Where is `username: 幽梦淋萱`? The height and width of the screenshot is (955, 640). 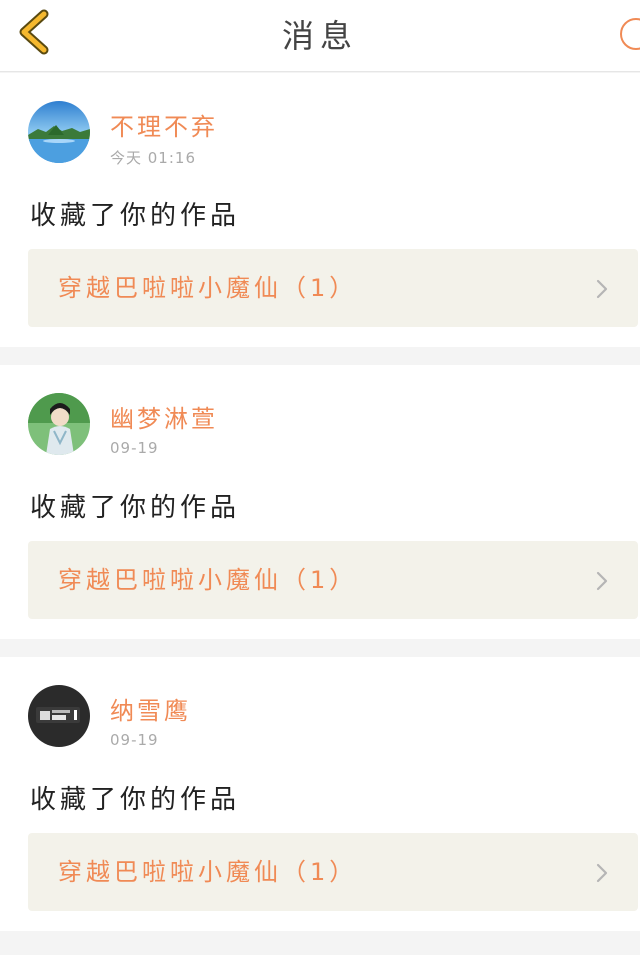 username: 幽梦淋萱 is located at coordinates (164, 416).